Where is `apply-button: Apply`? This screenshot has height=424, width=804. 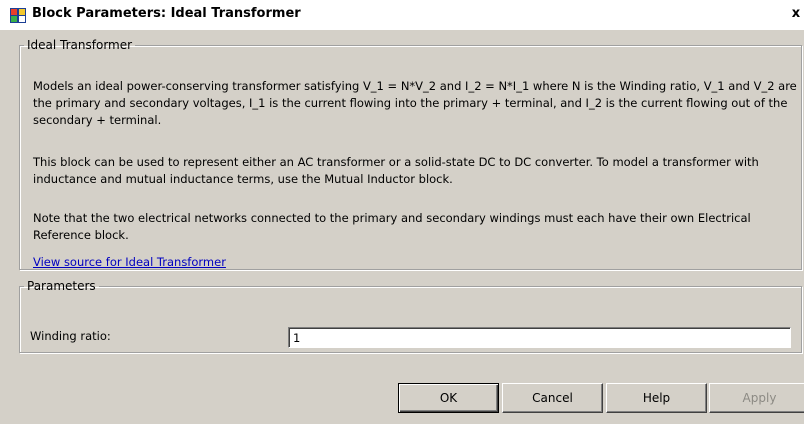
apply-button: Apply is located at coordinates (756, 398).